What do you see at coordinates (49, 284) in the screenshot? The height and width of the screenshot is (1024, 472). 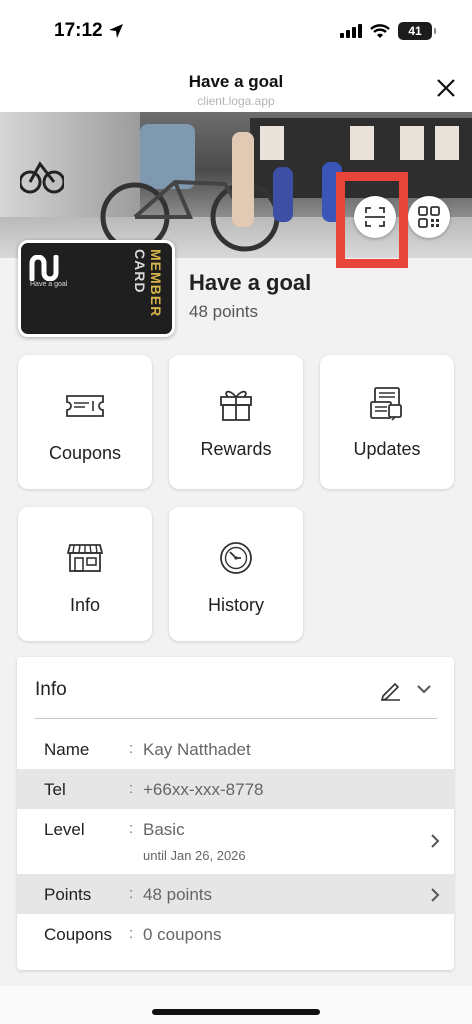 I see `card-logo-text: Have a goal` at bounding box center [49, 284].